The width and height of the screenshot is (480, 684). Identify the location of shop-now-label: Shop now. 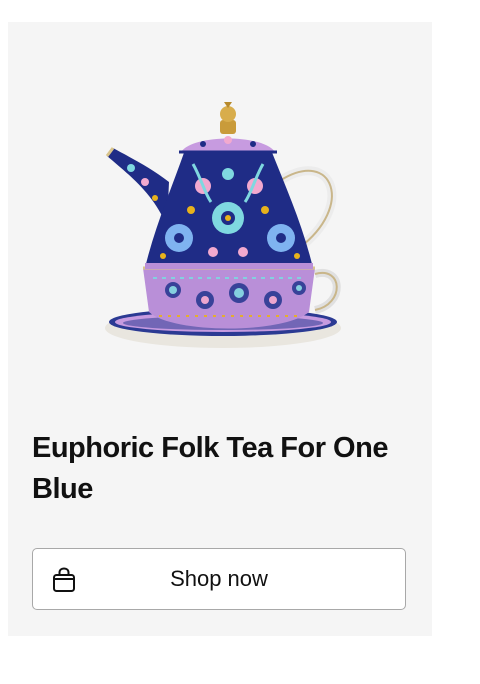
(219, 578).